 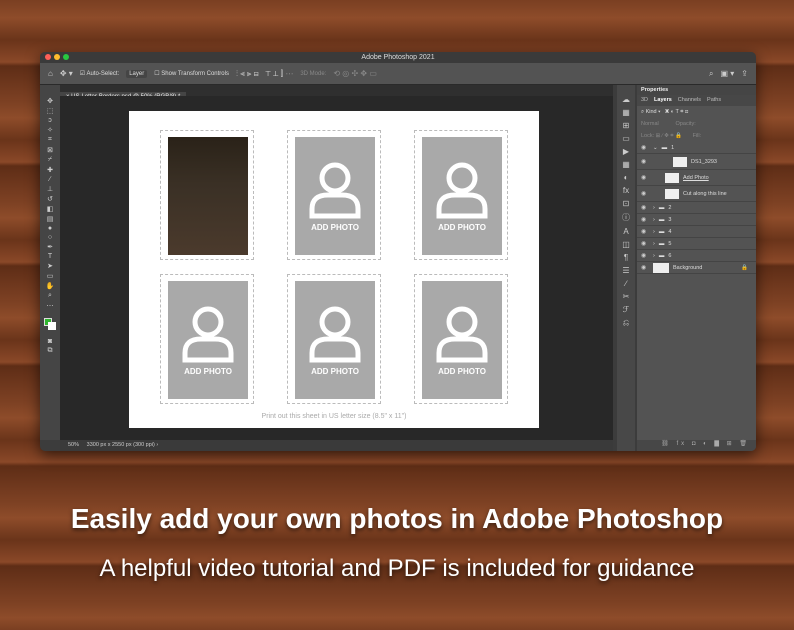 What do you see at coordinates (626, 217) in the screenshot?
I see `info-icon: ⓘ` at bounding box center [626, 217].